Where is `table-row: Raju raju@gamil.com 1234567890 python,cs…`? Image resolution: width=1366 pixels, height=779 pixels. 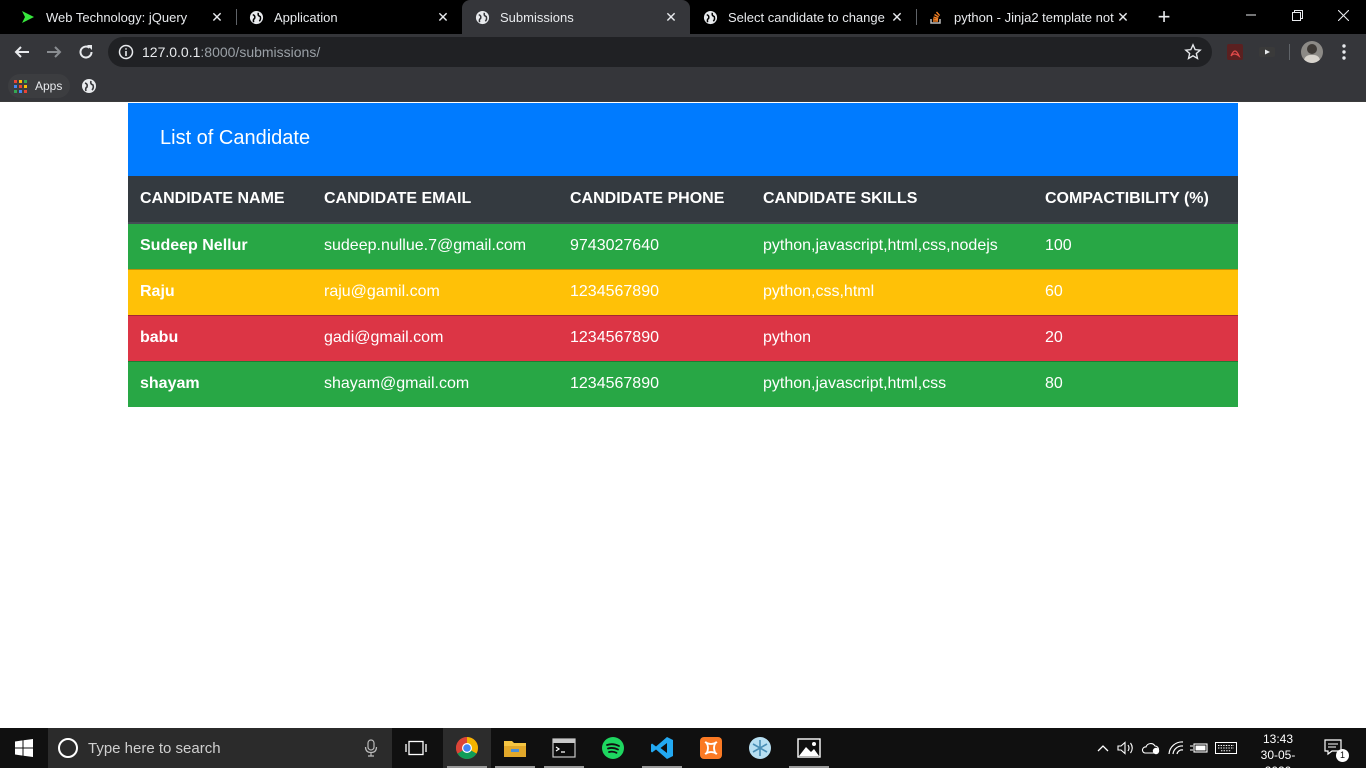 table-row: Raju raju@gamil.com 1234567890 python,cs… is located at coordinates (683, 291).